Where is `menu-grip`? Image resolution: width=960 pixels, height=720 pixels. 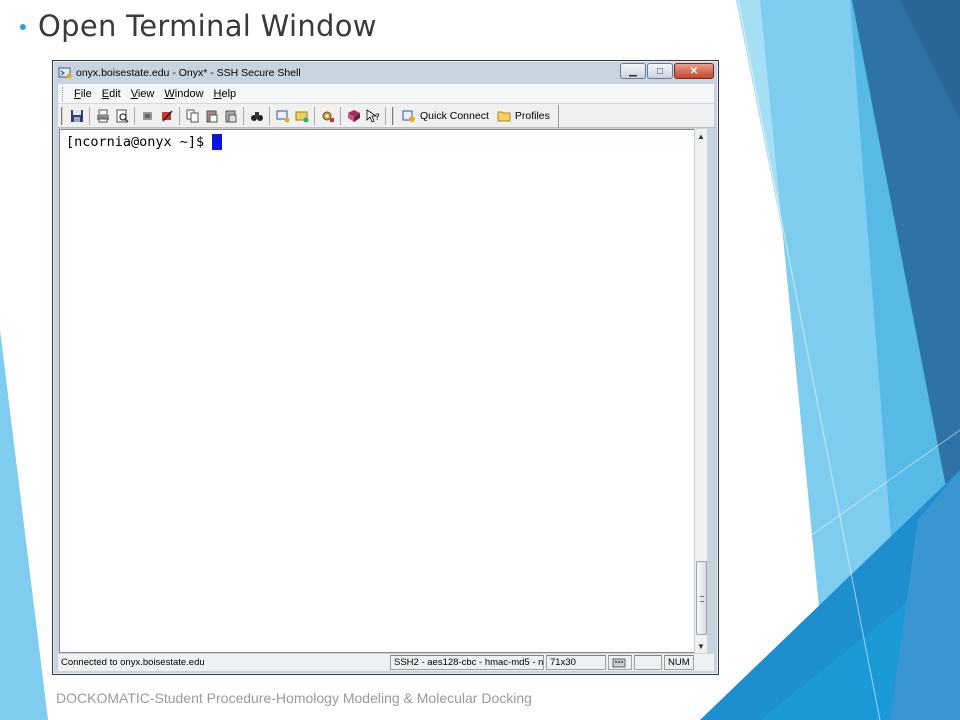 menu-grip is located at coordinates (64, 93).